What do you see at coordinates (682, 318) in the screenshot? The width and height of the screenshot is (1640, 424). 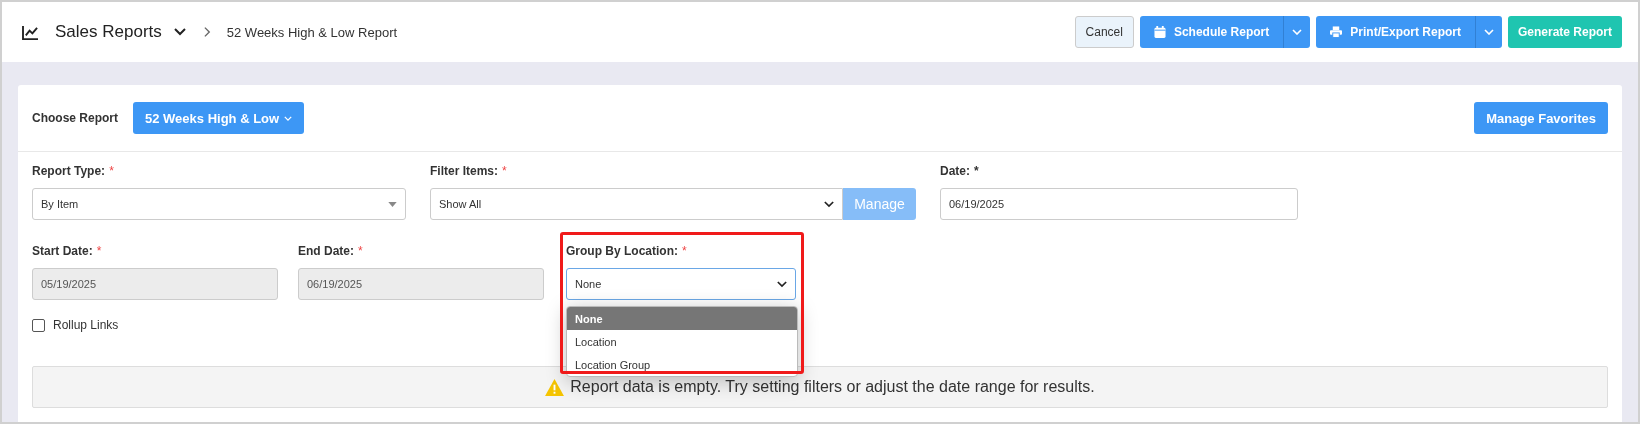 I see `dropdown-option: None` at bounding box center [682, 318].